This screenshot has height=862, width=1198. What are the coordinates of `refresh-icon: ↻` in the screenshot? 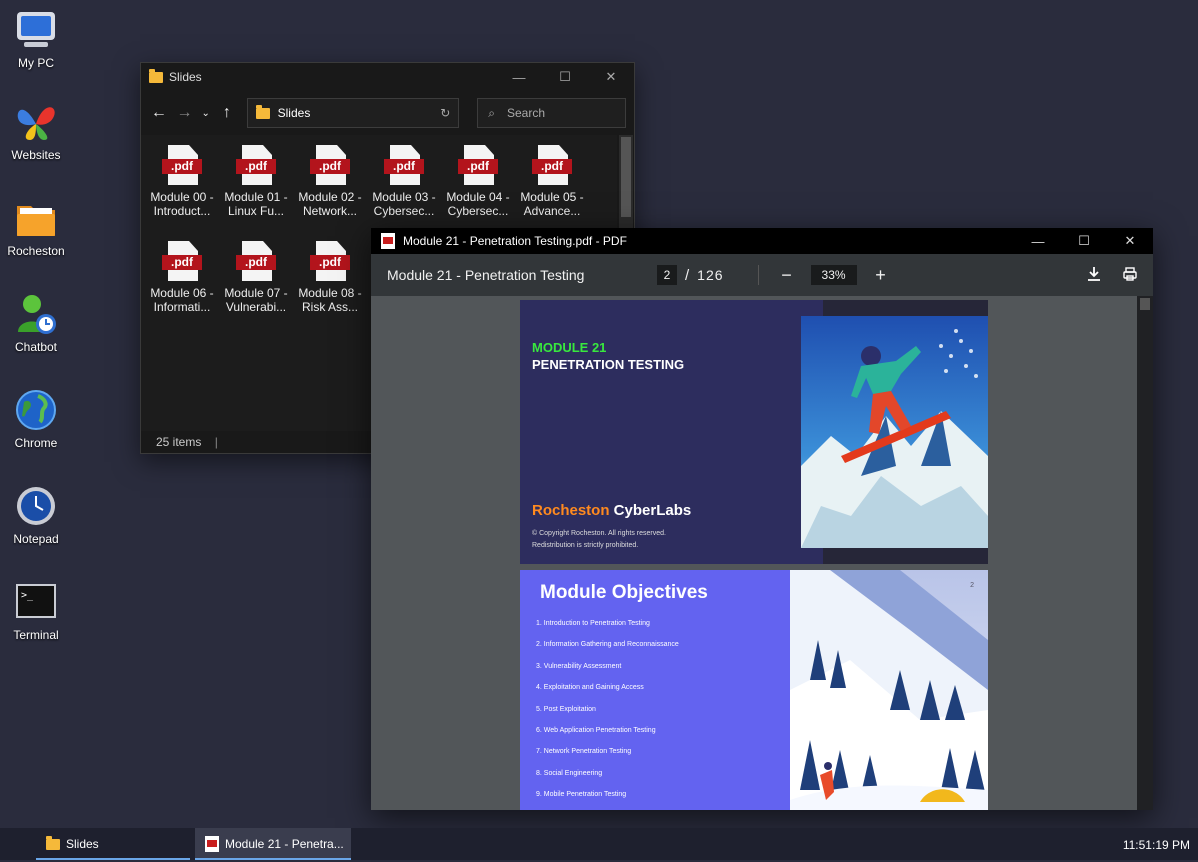 It's located at (445, 113).